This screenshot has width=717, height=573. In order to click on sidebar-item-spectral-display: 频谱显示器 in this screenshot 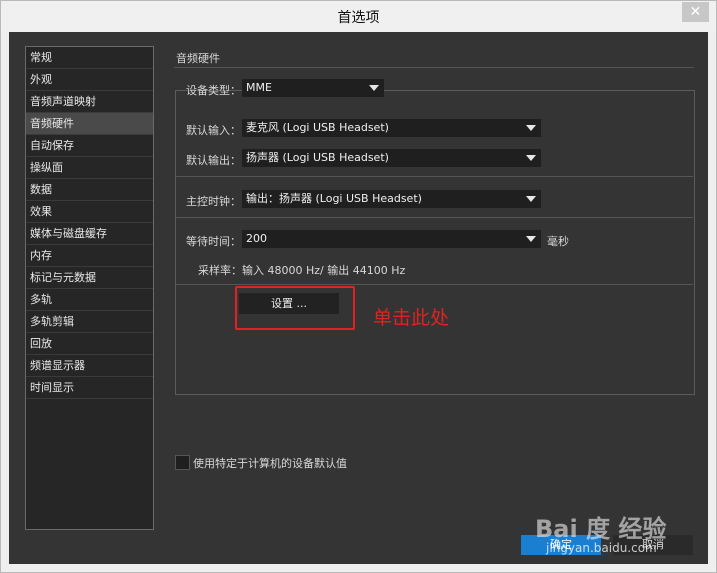, I will do `click(89, 366)`.